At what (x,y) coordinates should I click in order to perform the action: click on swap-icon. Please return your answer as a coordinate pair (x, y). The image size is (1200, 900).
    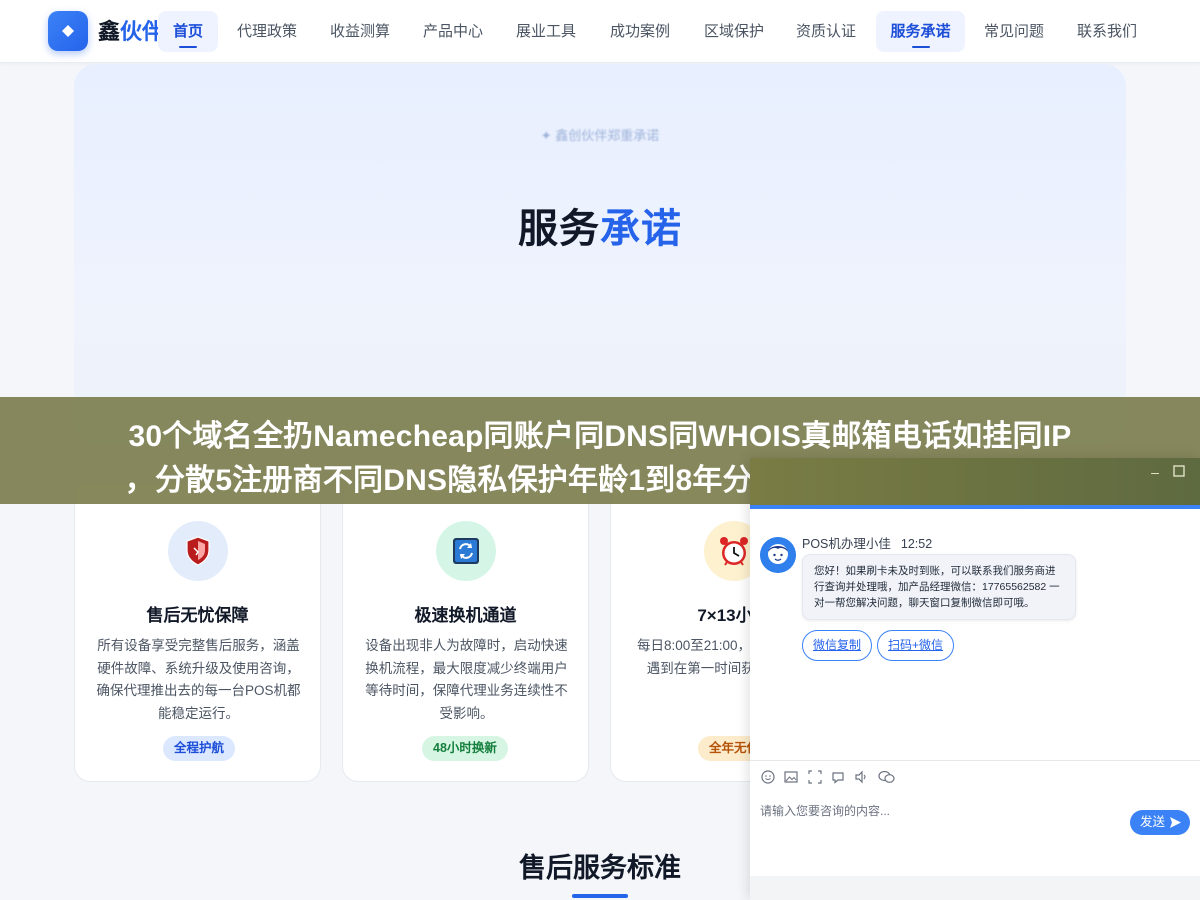
    Looking at the image, I should click on (466, 551).